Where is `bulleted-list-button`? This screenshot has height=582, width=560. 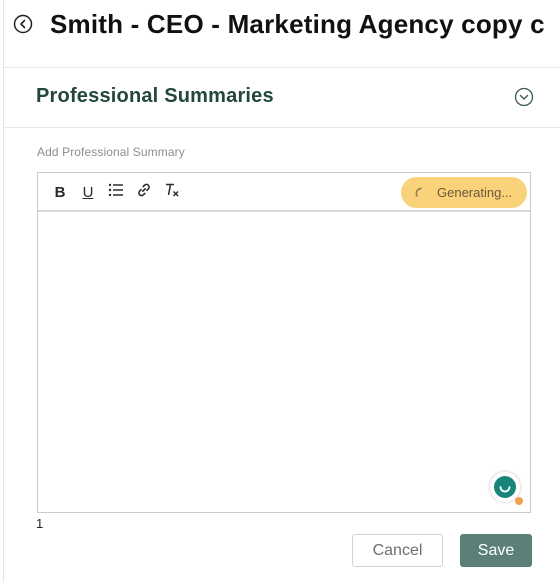
bulleted-list-button is located at coordinates (116, 192).